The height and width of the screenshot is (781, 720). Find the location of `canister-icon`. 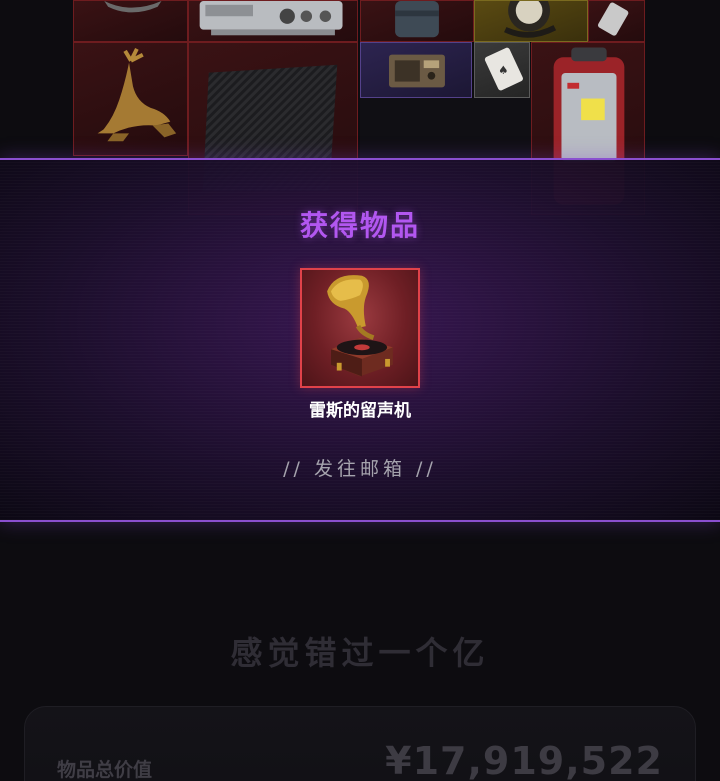

canister-icon is located at coordinates (417, 19).